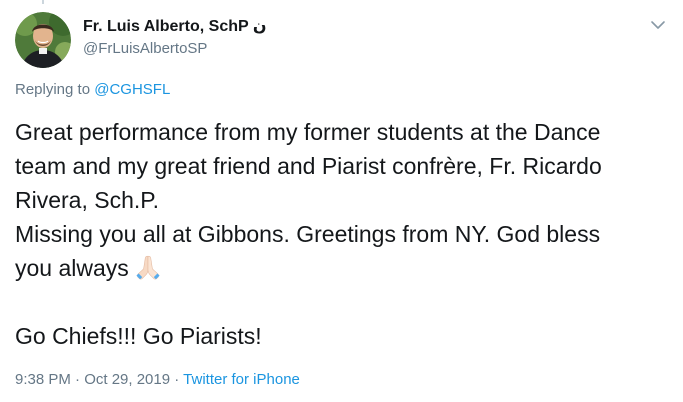 This screenshot has width=683, height=402. What do you see at coordinates (138, 336) in the screenshot?
I see `tweet-text-line: Go Chiefs!!! Go Piarists!` at bounding box center [138, 336].